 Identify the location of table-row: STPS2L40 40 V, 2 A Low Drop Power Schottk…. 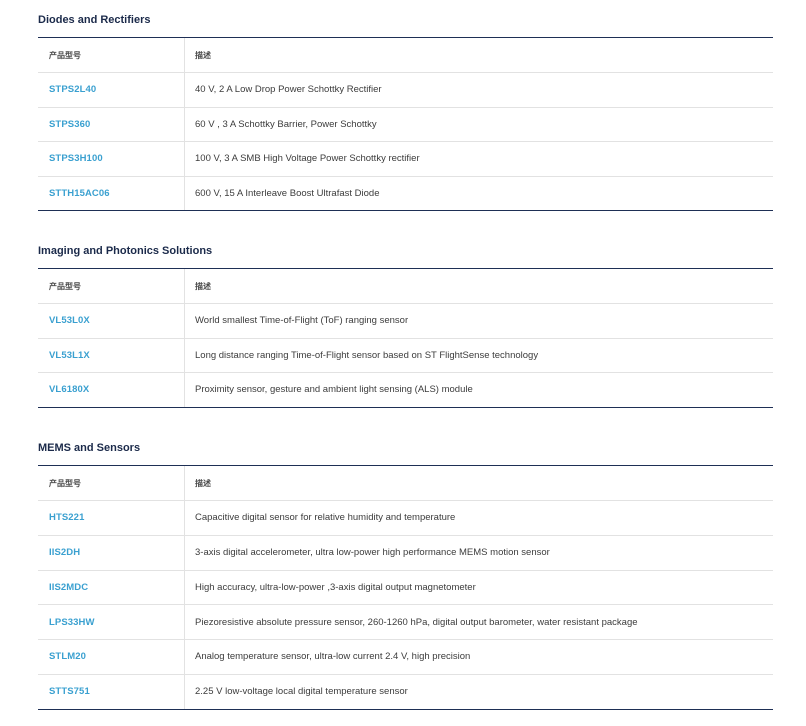
(405, 89).